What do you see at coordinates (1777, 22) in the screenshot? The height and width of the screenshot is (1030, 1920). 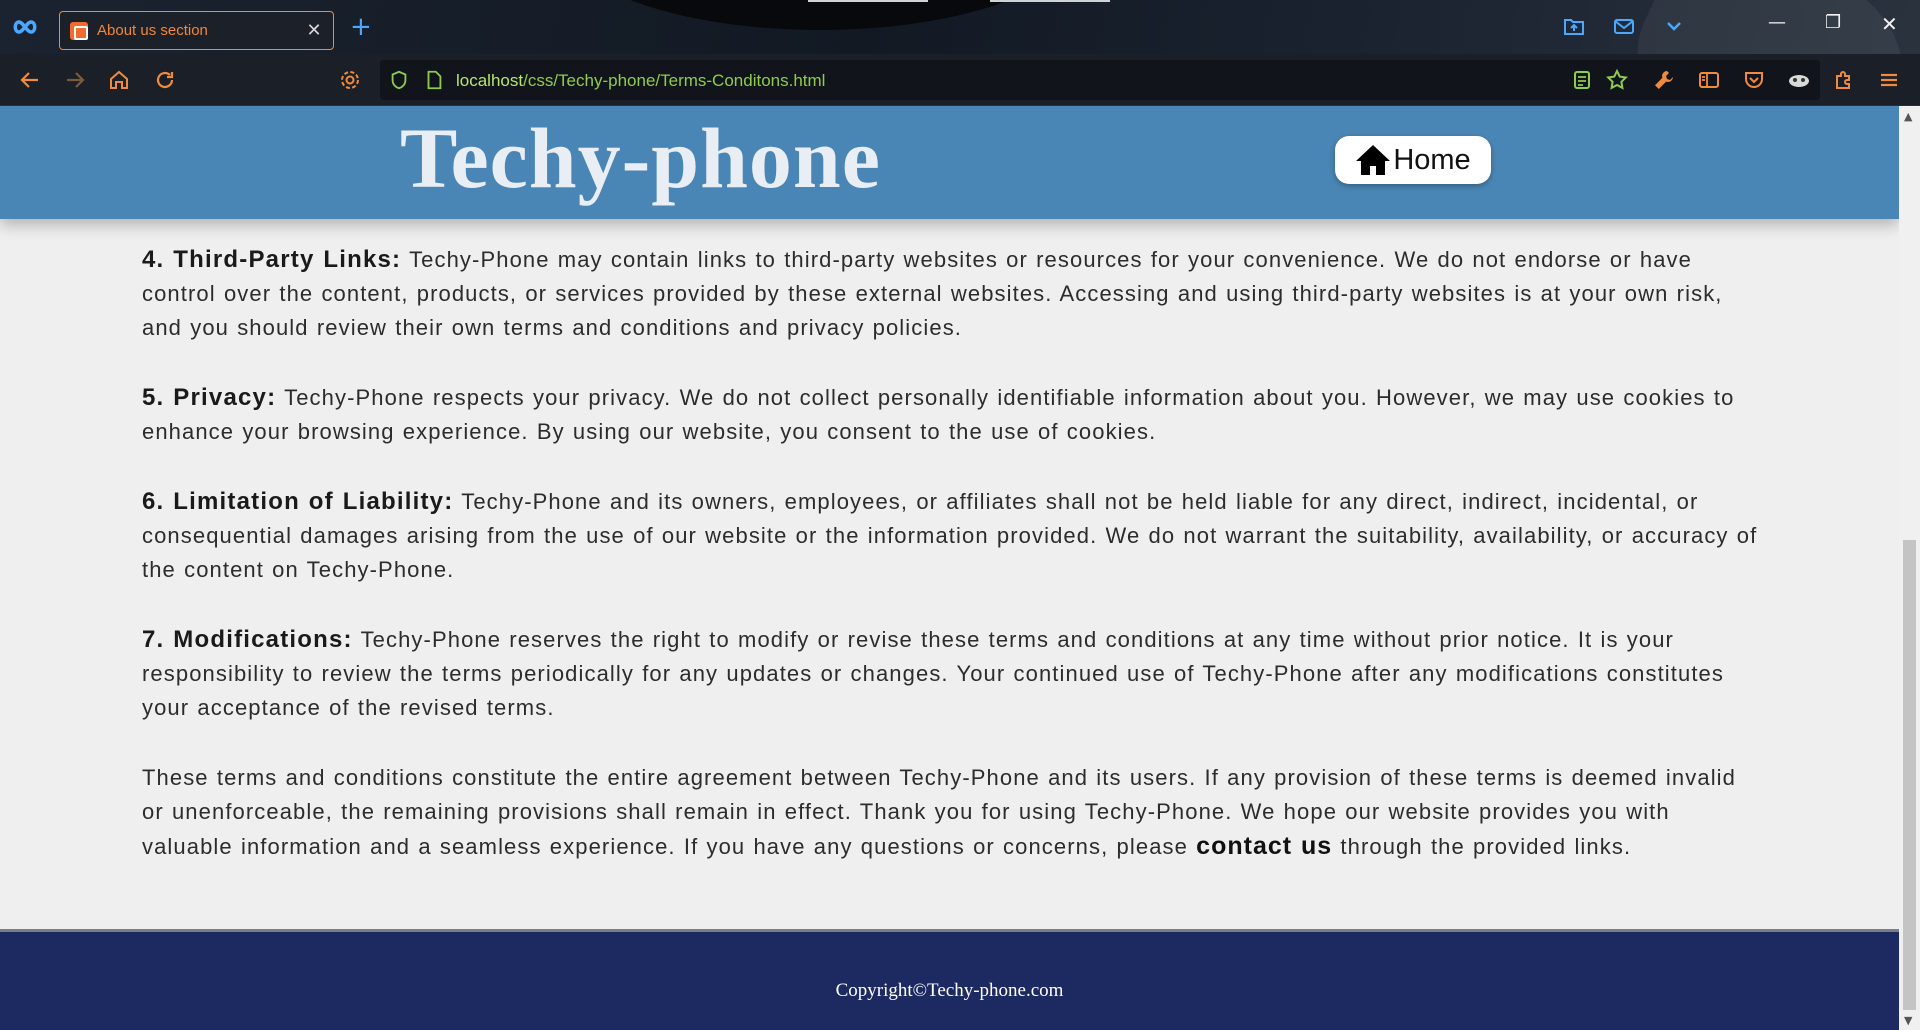 I see `minimize-icon: —` at bounding box center [1777, 22].